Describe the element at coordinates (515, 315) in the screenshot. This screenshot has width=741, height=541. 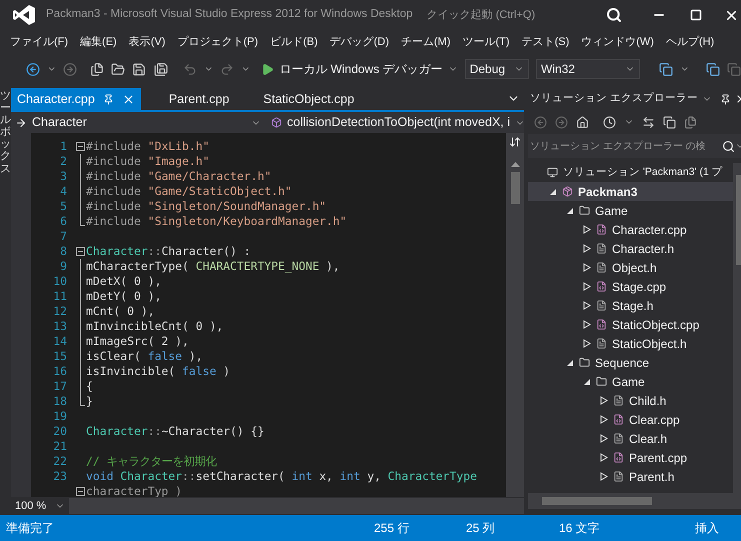
I see `vertical-scrollbar` at that location.